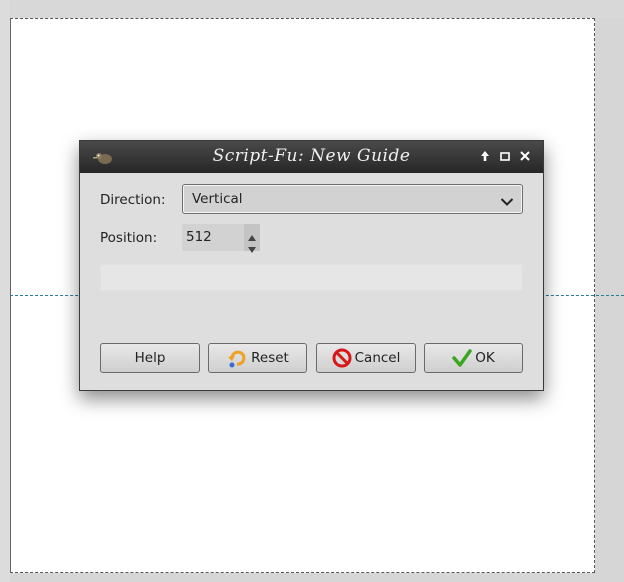 This screenshot has width=624, height=582. Describe the element at coordinates (252, 246) in the screenshot. I see `spin-down-icon` at that location.